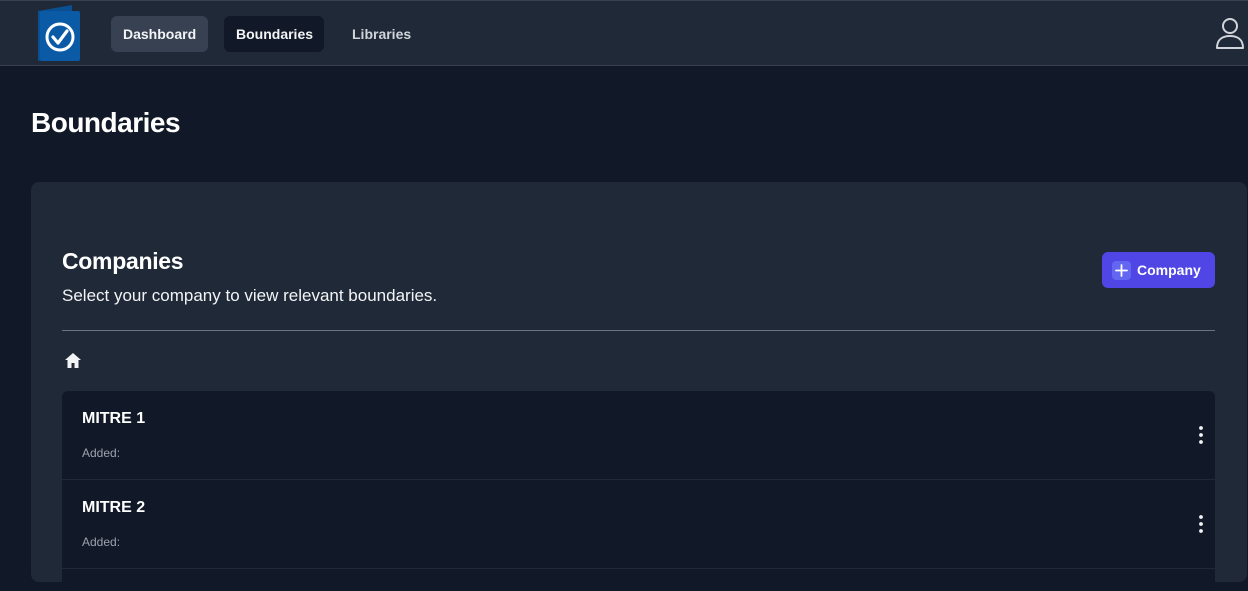  What do you see at coordinates (106, 122) in the screenshot?
I see `page-title: Boundaries` at bounding box center [106, 122].